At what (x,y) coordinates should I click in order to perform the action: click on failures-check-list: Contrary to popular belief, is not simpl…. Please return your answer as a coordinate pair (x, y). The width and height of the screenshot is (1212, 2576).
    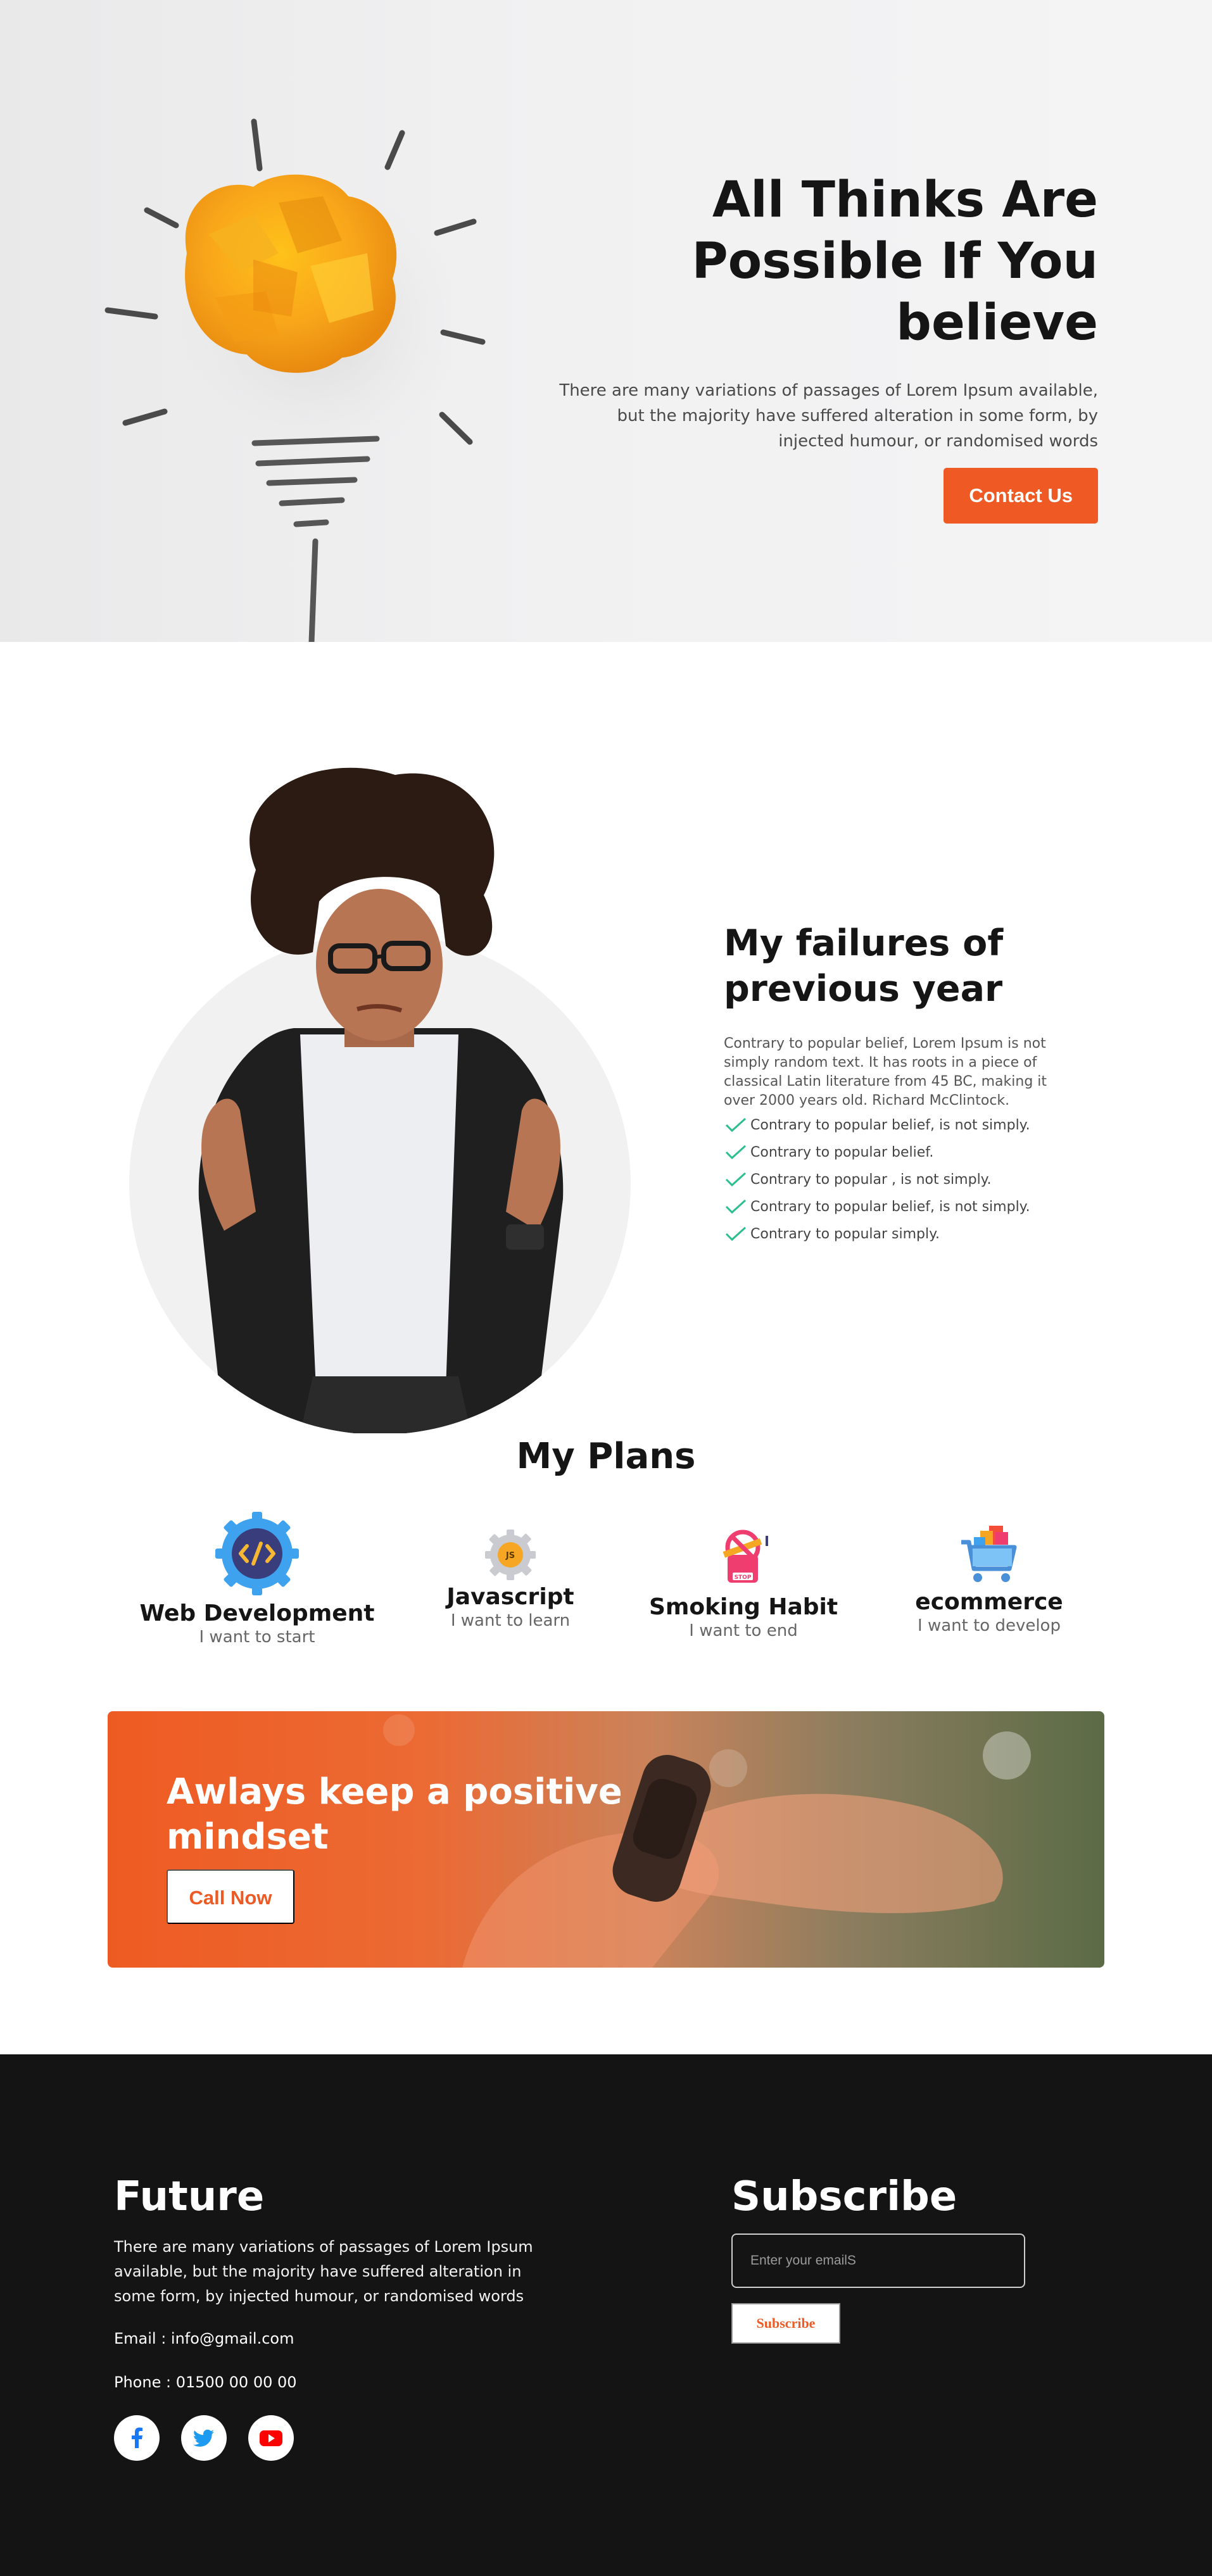
    Looking at the image, I should click on (901, 1180).